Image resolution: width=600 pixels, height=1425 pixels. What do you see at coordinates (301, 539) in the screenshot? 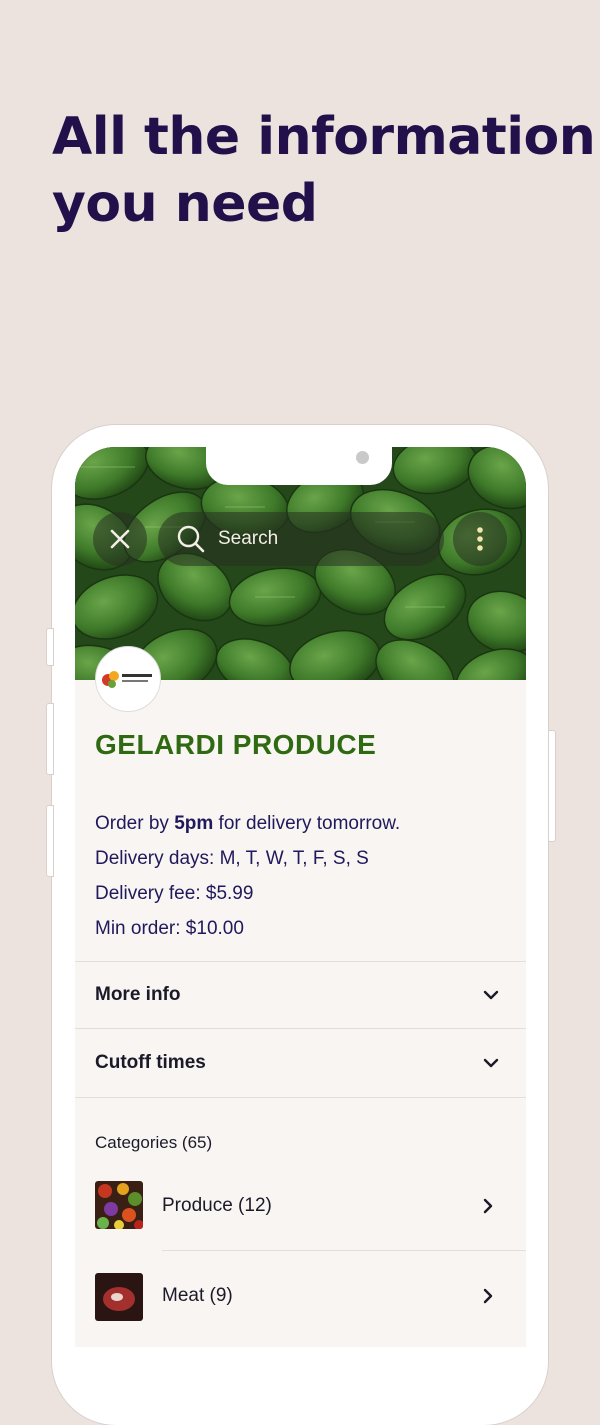
I see `search-bar: Search` at bounding box center [301, 539].